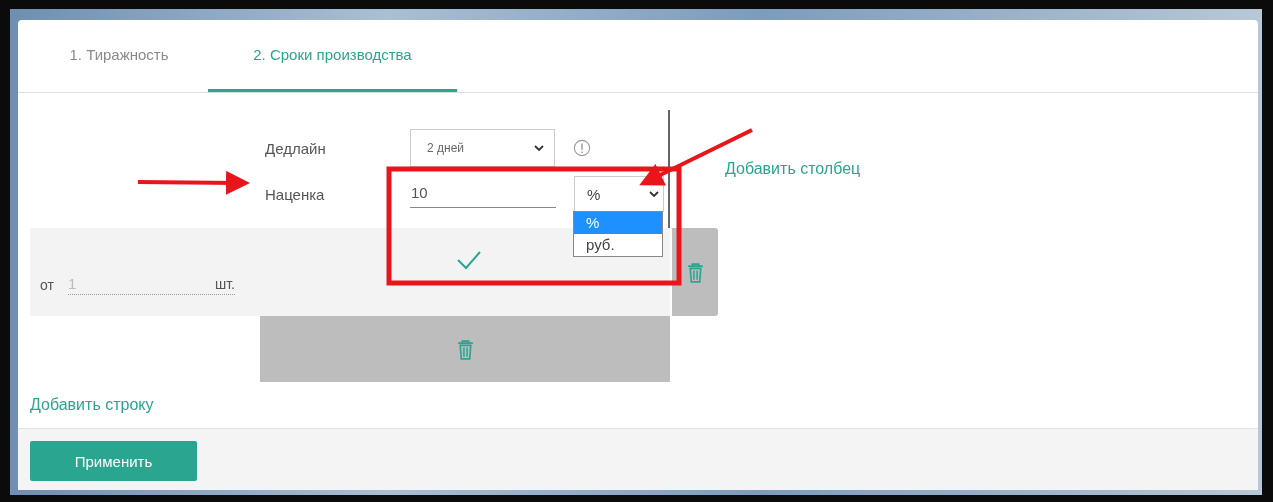  What do you see at coordinates (793, 170) in the screenshot?
I see `add-column-link: Добавить столбец` at bounding box center [793, 170].